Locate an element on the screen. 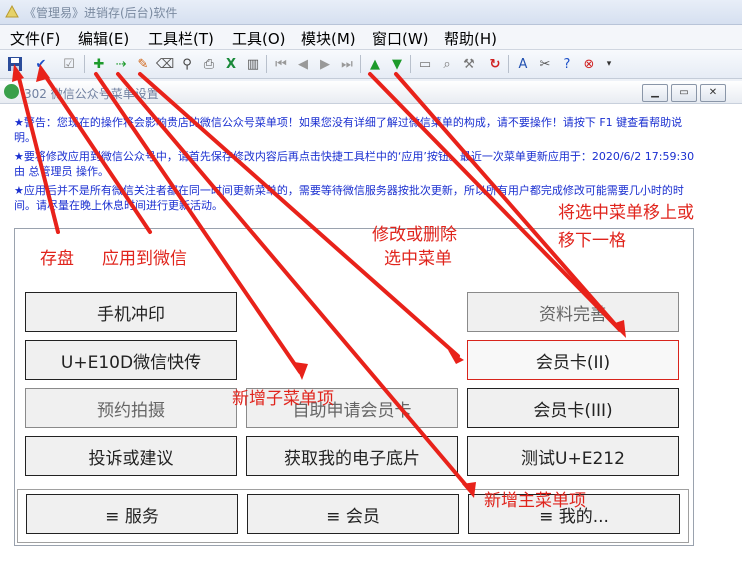 The image size is (742, 588). preview-icon: ▭ is located at coordinates (425, 64).